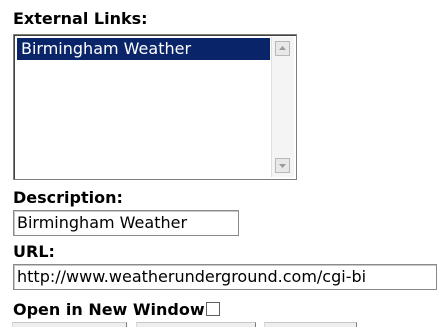  Describe the element at coordinates (34, 251) in the screenshot. I see `url-label: URL:` at that location.